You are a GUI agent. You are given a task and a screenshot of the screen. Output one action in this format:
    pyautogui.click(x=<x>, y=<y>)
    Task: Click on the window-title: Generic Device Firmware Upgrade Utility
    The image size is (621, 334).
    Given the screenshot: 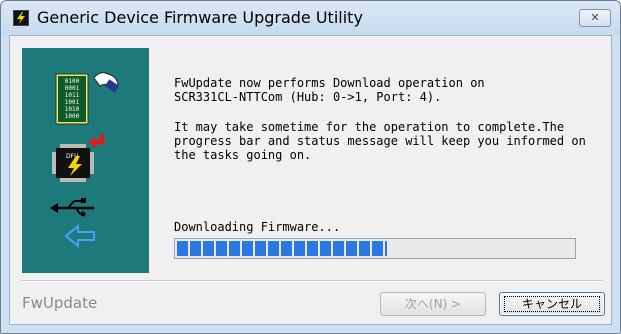 What is the action you would take?
    pyautogui.click(x=200, y=17)
    